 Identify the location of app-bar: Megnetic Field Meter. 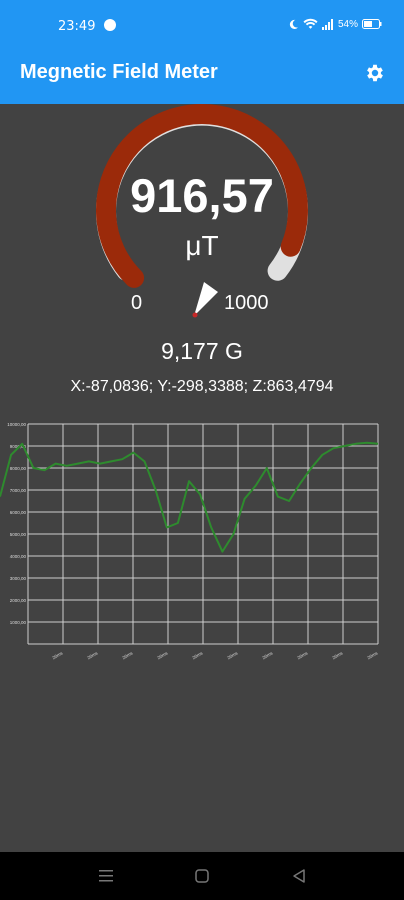
(202, 73).